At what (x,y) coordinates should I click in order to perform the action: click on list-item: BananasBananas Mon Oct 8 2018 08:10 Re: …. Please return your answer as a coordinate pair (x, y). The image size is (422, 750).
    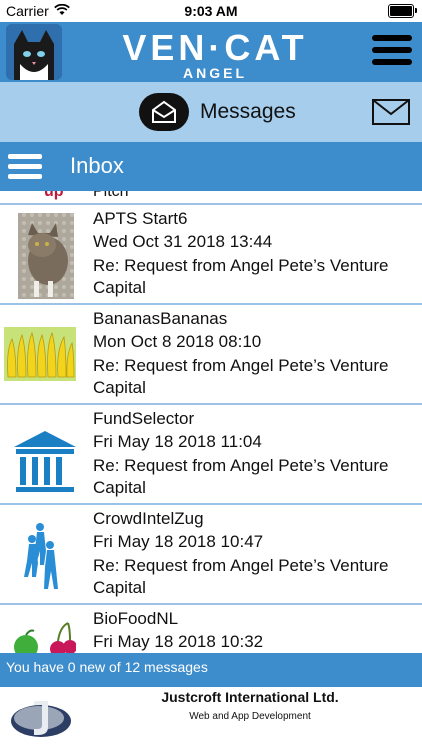
    Looking at the image, I should click on (211, 354).